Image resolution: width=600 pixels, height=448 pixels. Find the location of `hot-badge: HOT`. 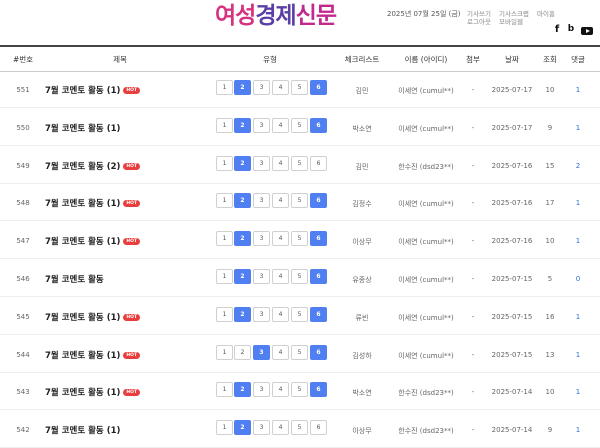

hot-badge: HOT is located at coordinates (132, 393).